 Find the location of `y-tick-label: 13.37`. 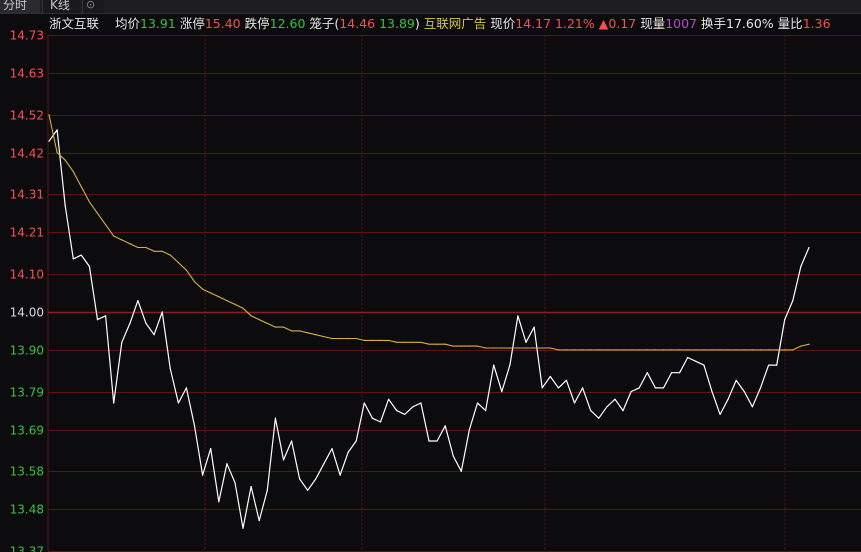

y-tick-label: 13.37 is located at coordinates (27, 548).